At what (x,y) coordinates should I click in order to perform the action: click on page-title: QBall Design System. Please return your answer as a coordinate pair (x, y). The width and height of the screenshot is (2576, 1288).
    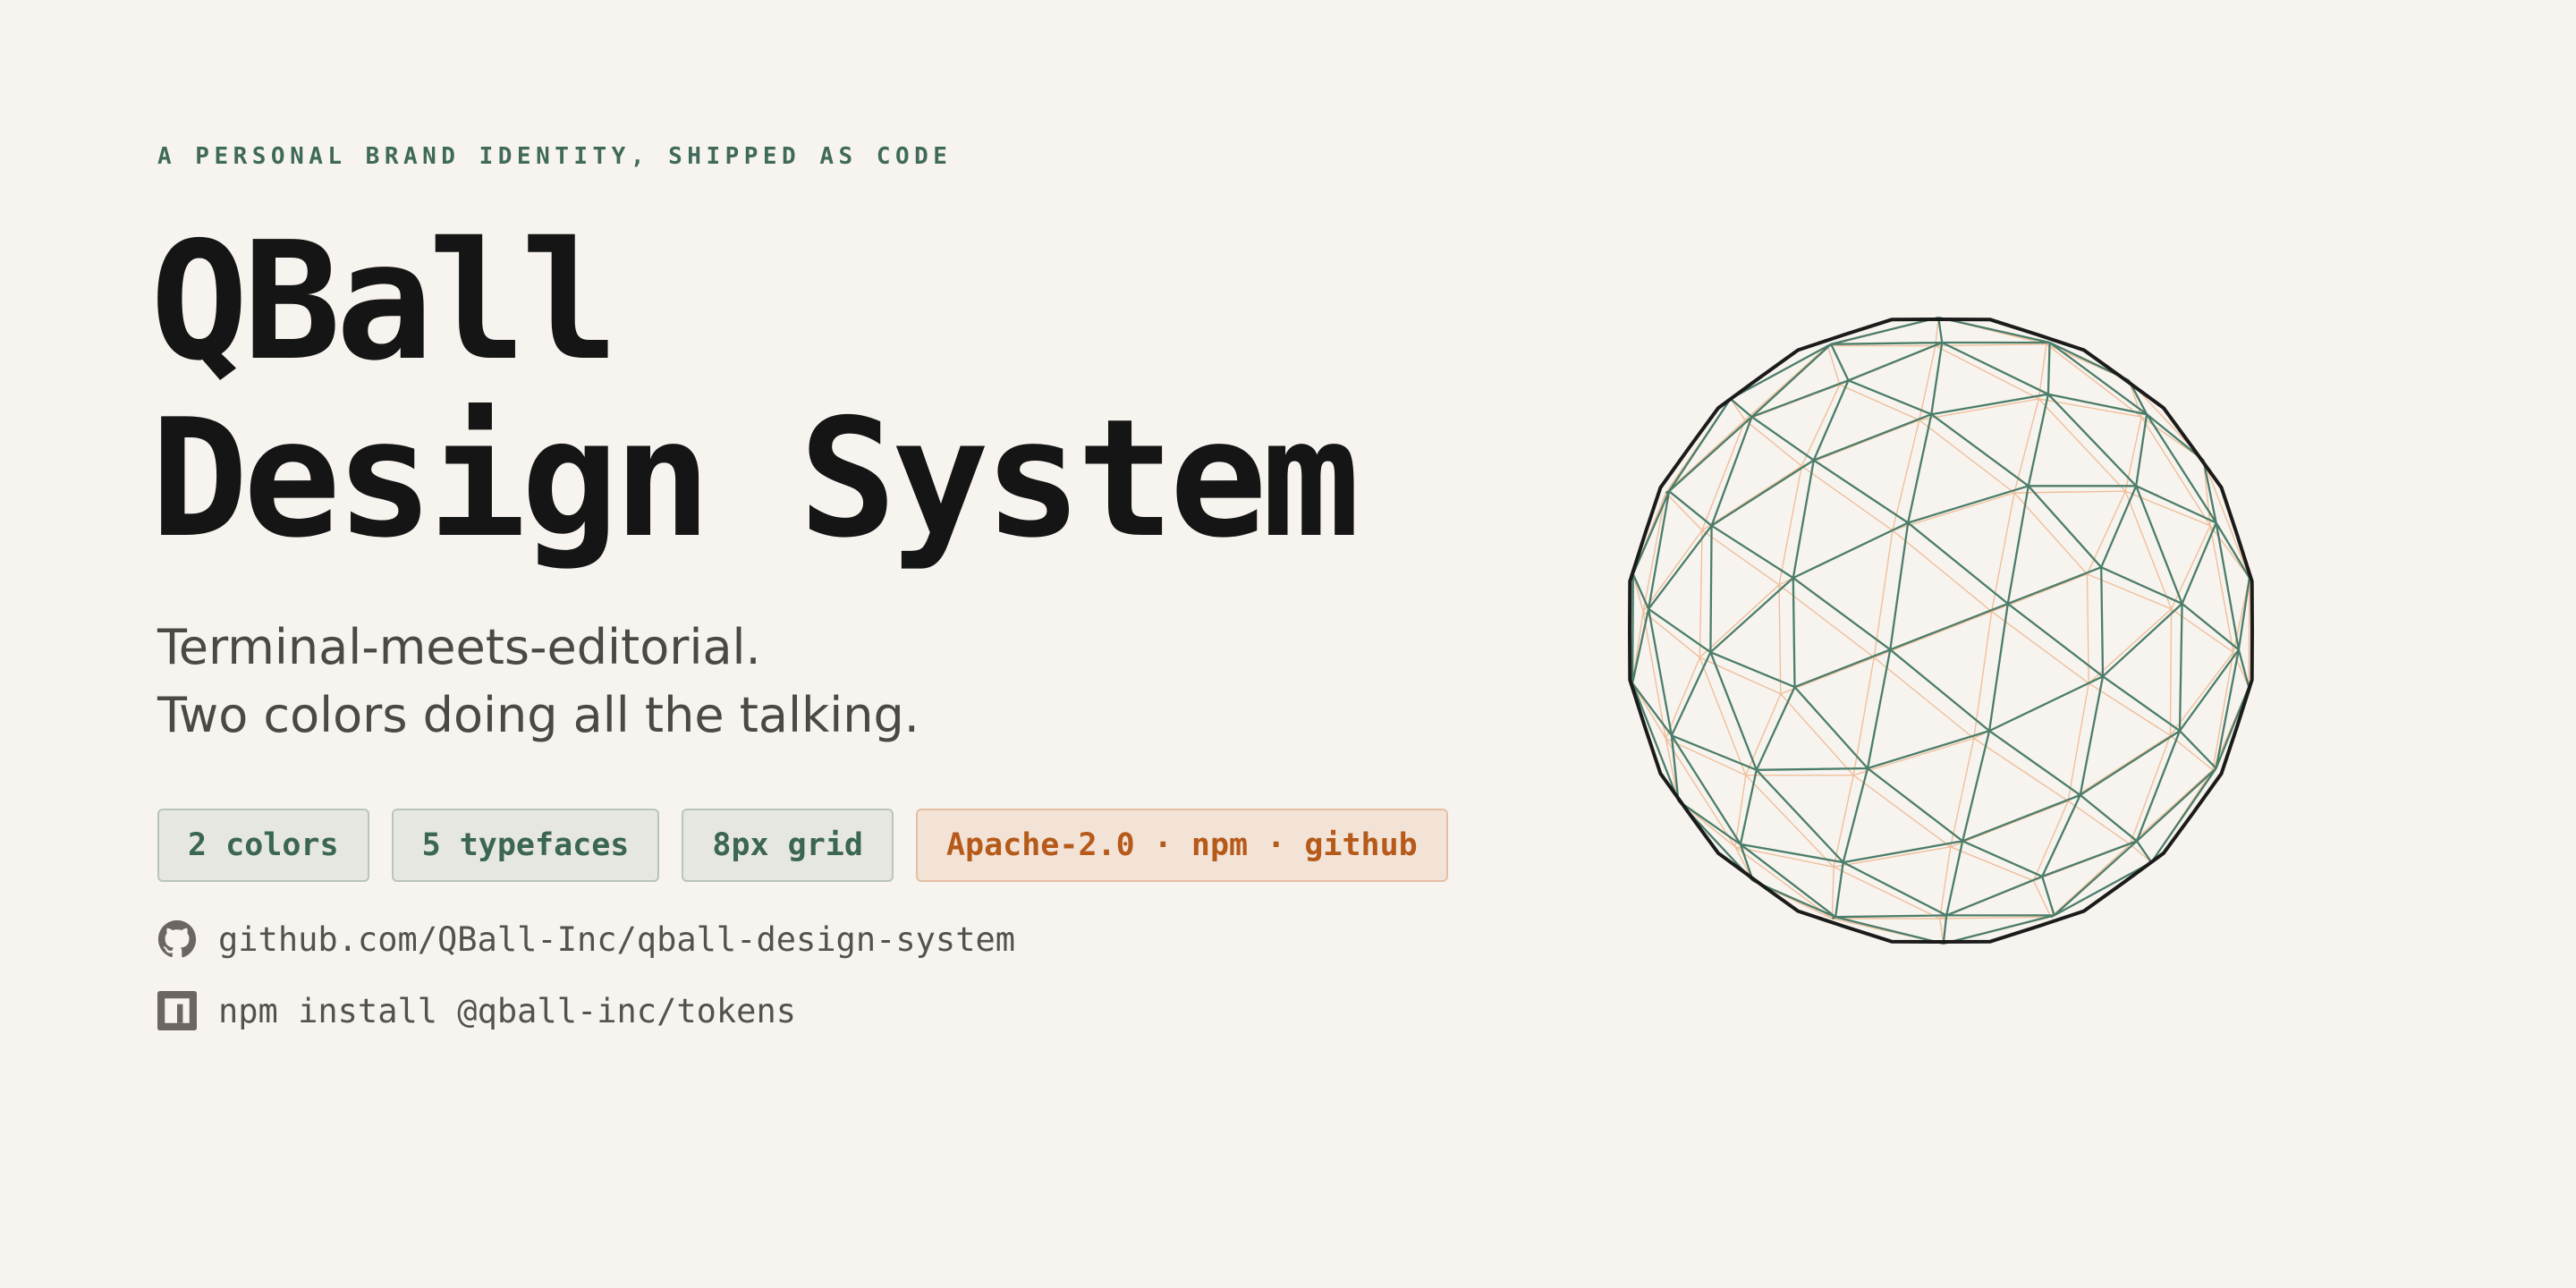
    Looking at the image, I should click on (755, 390).